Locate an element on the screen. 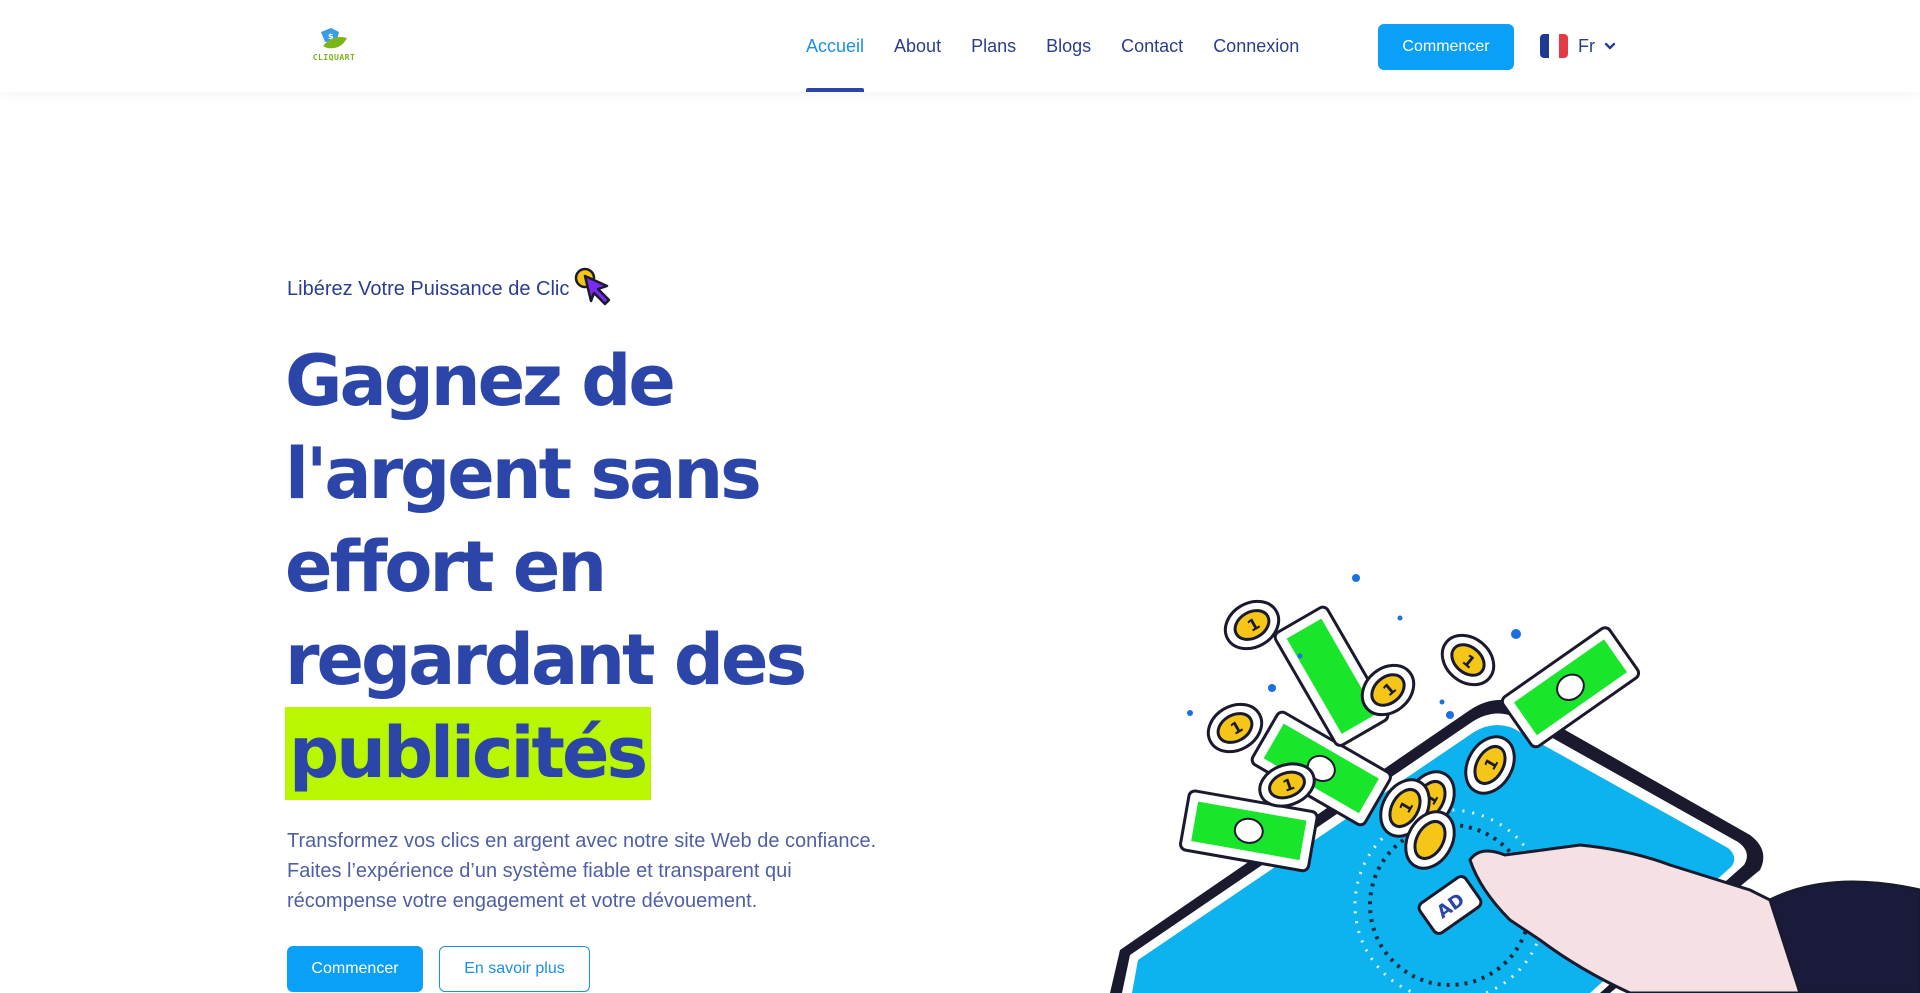 Image resolution: width=1920 pixels, height=993 pixels. nav-link-about: About is located at coordinates (917, 46).